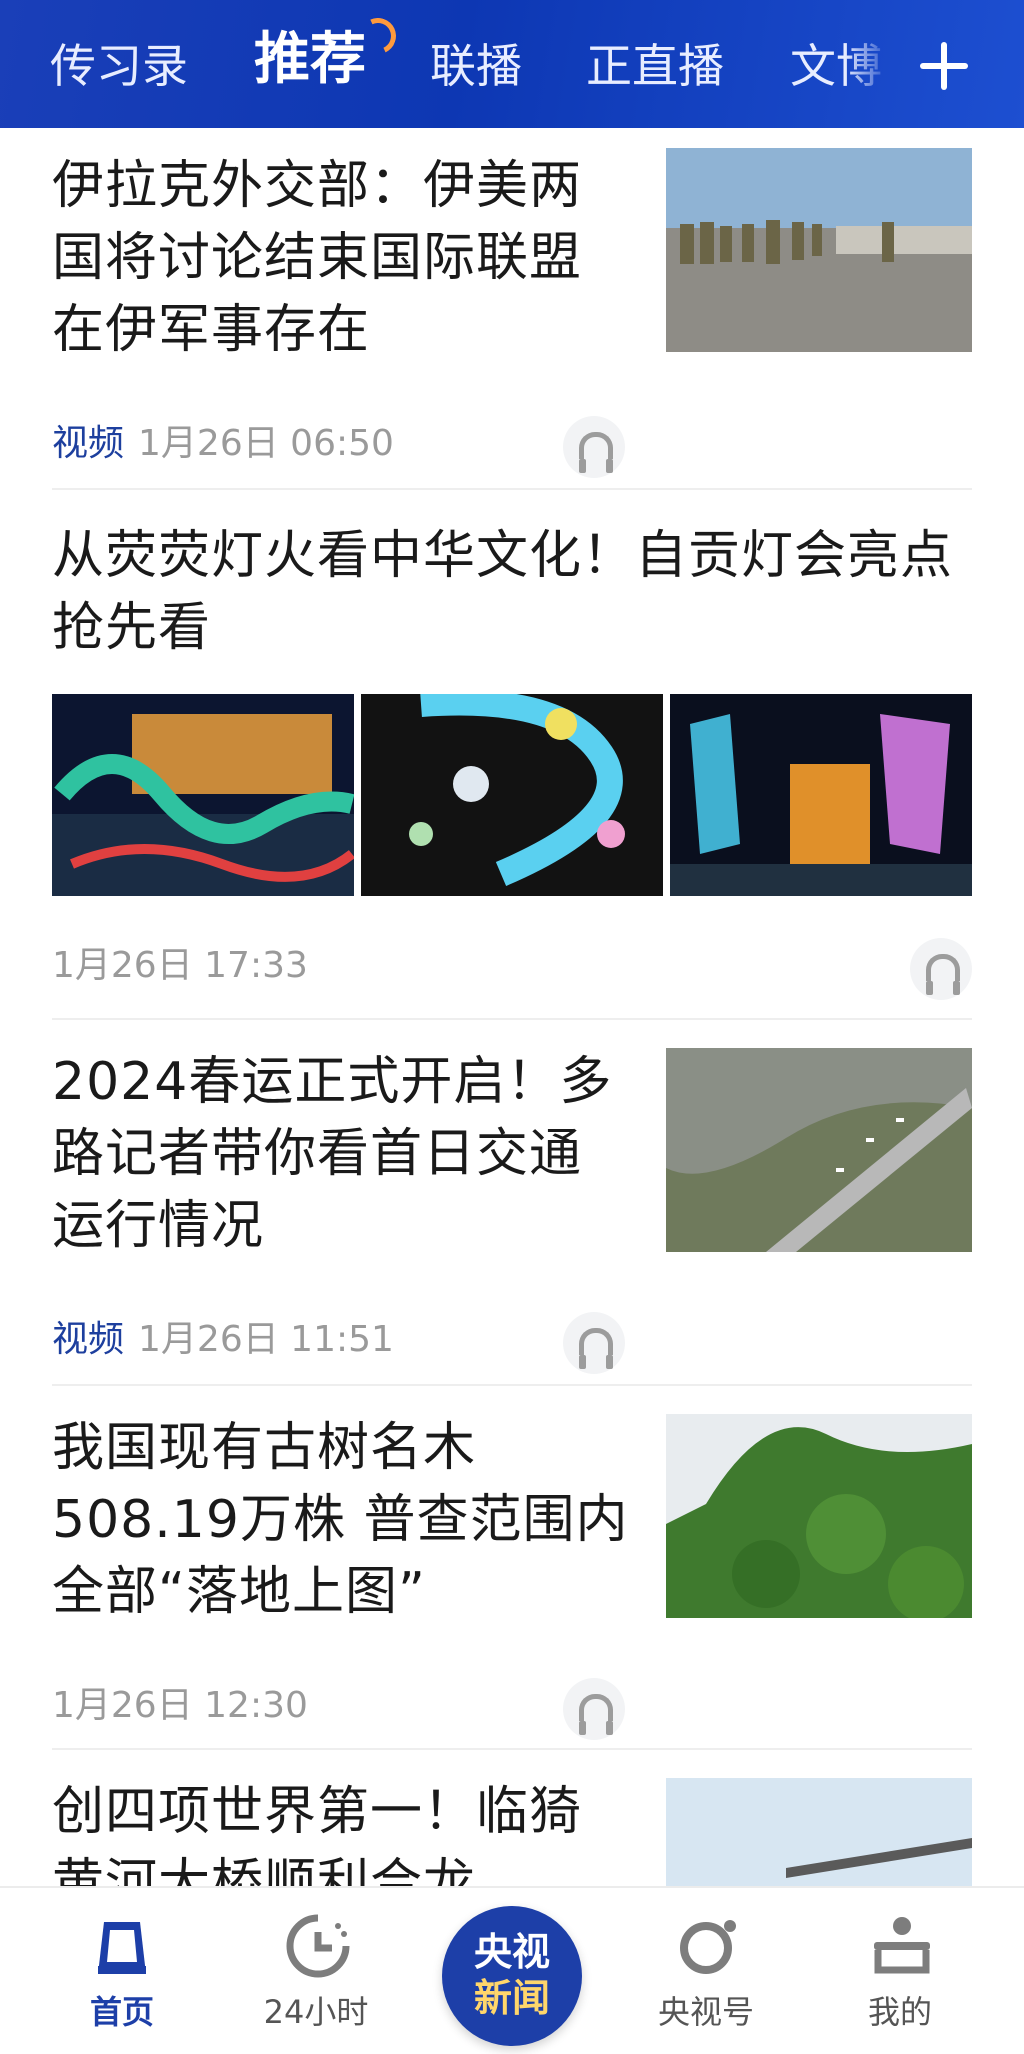 Image resolution: width=1024 pixels, height=2054 pixels. What do you see at coordinates (316, 2012) in the screenshot?
I see `nav-24h-label: 24小时` at bounding box center [316, 2012].